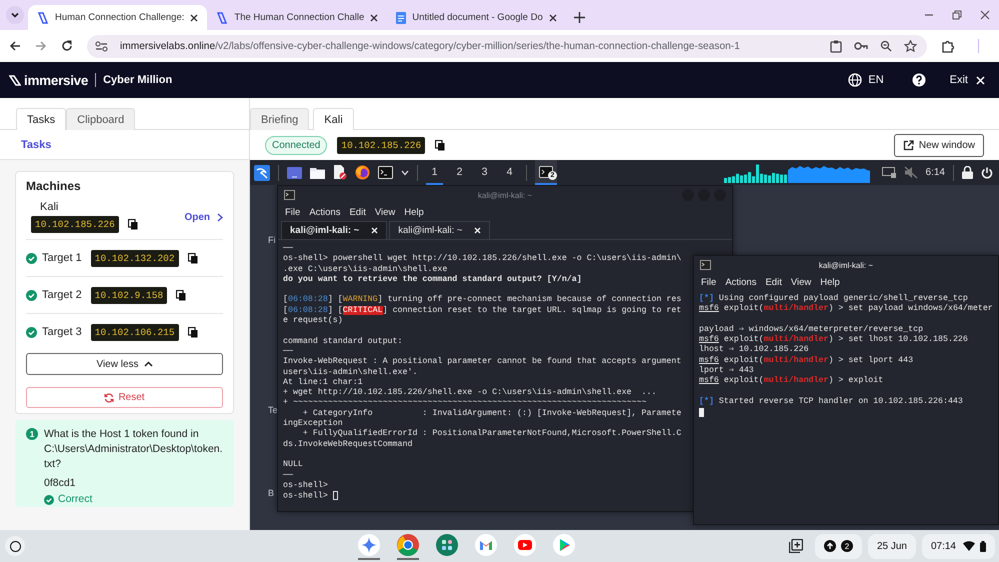  I want to click on machines-heading: Machines, so click(54, 186).